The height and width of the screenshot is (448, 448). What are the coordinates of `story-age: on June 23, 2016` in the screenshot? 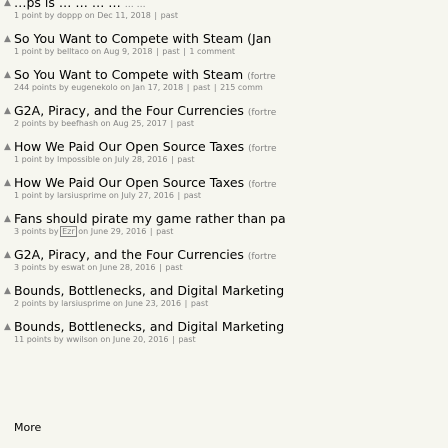 It's located at (147, 303).